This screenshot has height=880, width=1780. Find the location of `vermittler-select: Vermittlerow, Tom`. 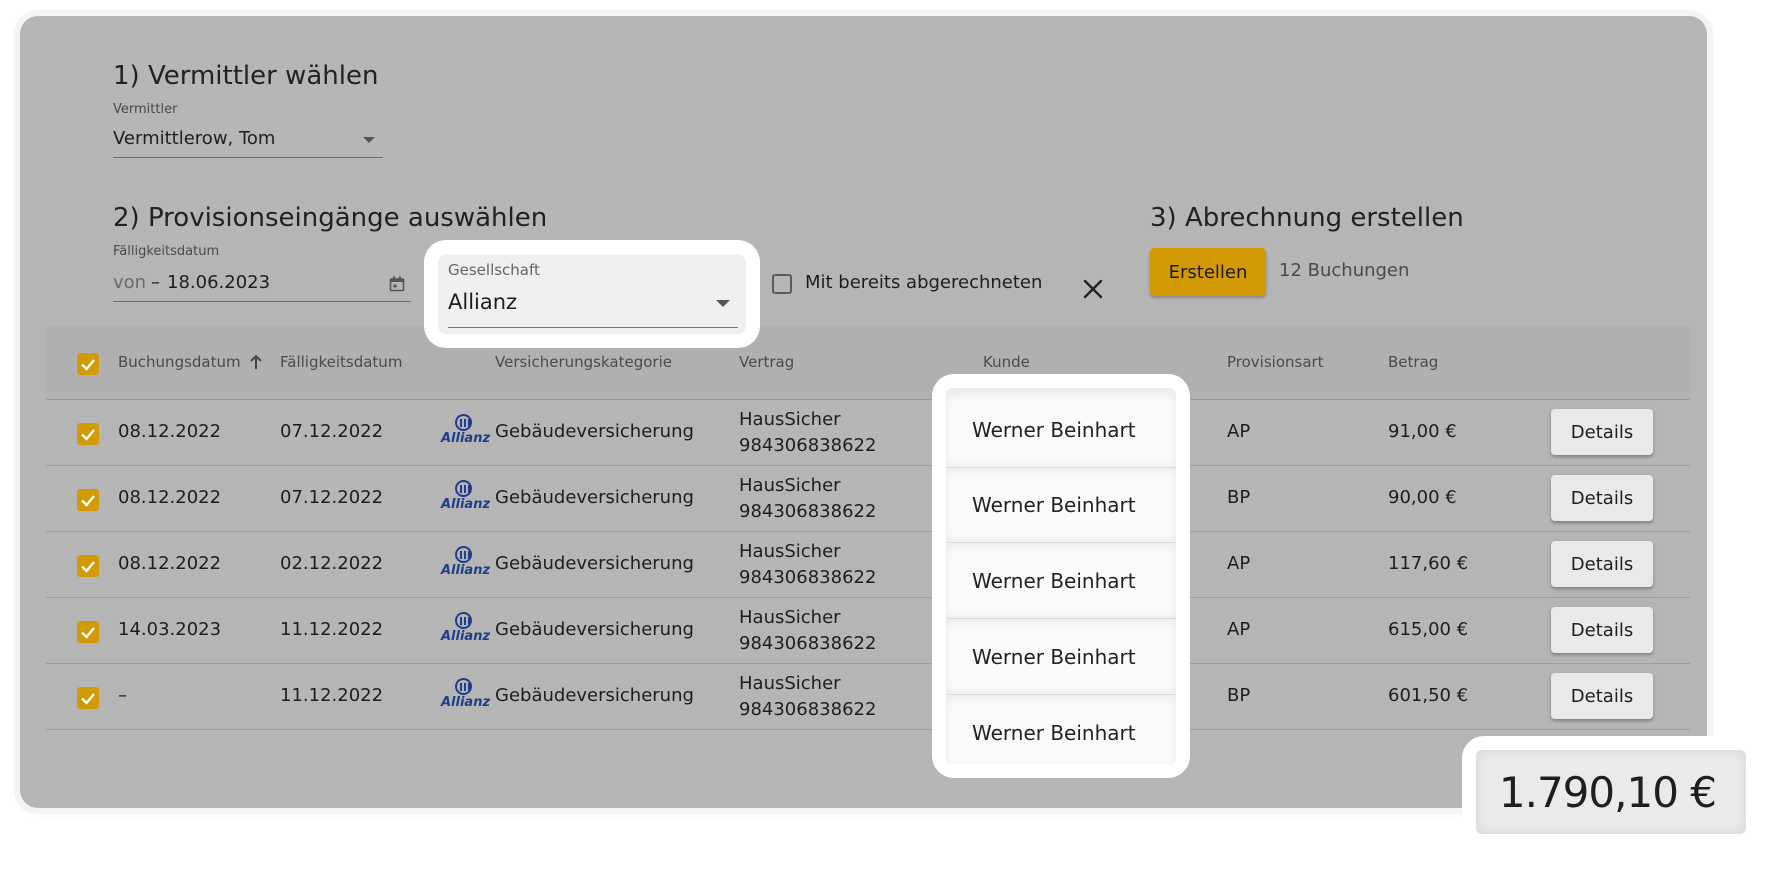

vermittler-select: Vermittlerow, Tom is located at coordinates (248, 139).